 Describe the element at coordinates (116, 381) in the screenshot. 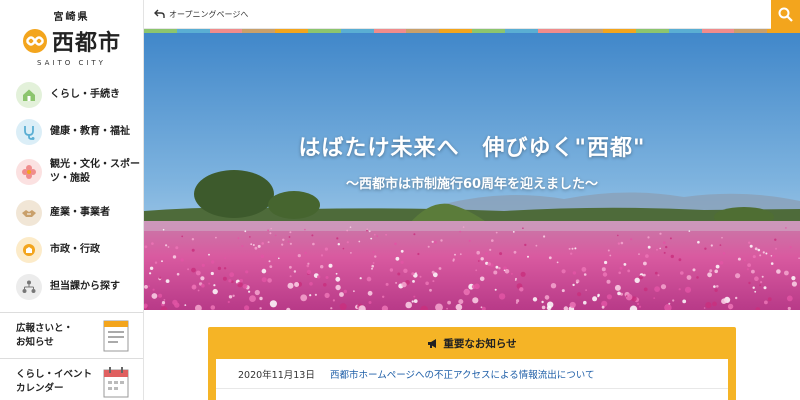

I see `calendar-icon` at that location.